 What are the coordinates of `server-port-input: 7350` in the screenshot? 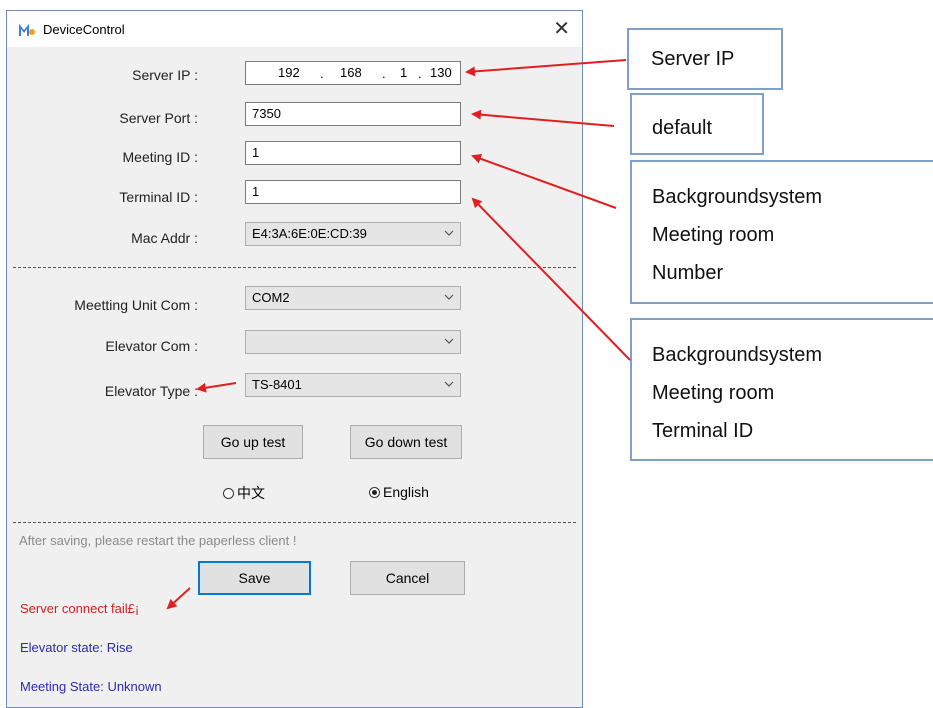 It's located at (353, 114).